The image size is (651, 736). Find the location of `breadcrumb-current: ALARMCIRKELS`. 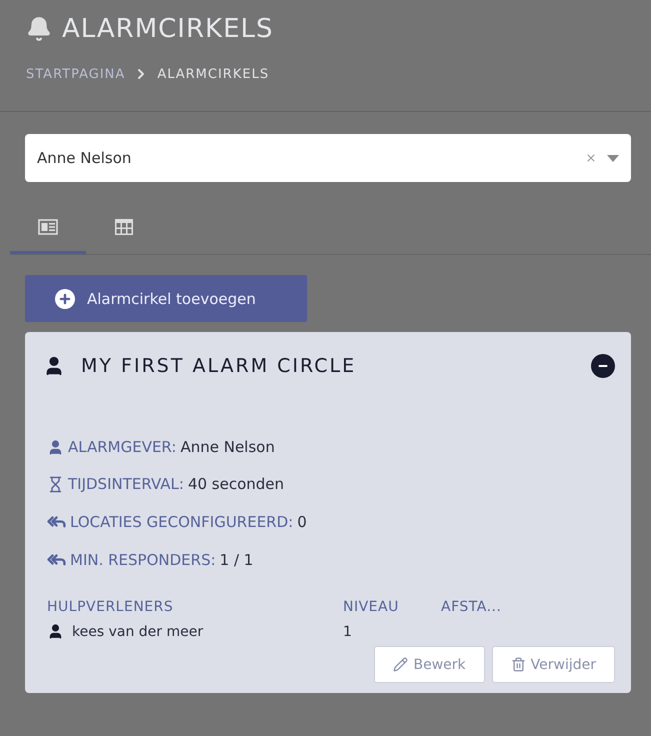

breadcrumb-current: ALARMCIRKELS is located at coordinates (213, 74).